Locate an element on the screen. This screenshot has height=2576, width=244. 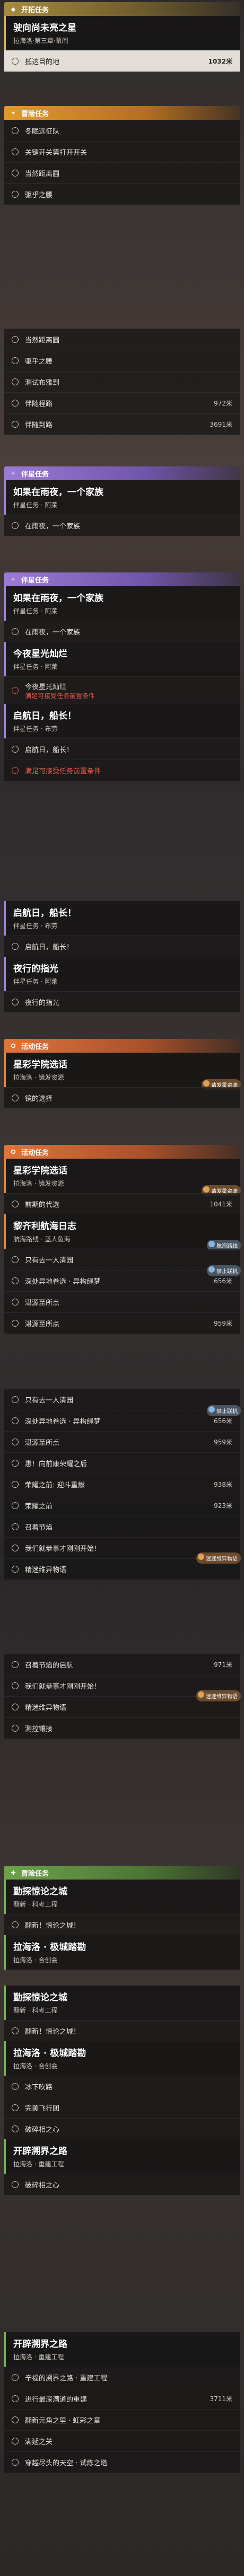
list-item: 满延之关 is located at coordinates (122, 2440).